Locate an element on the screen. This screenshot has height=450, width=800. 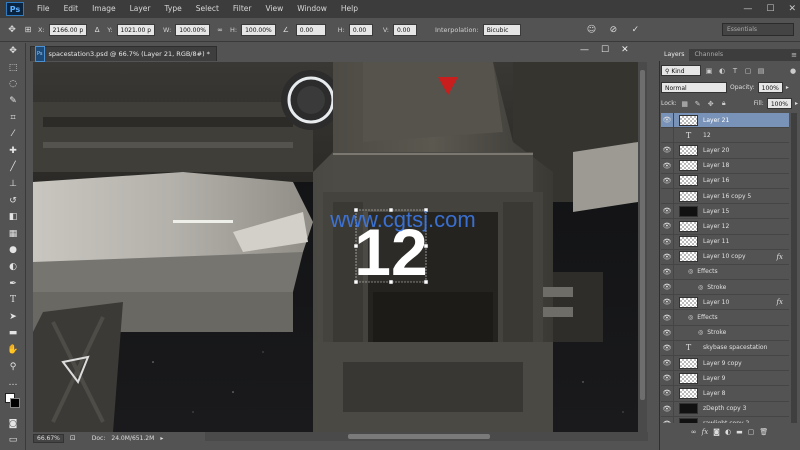
h-field: 100.00% is located at coordinates (258, 29).